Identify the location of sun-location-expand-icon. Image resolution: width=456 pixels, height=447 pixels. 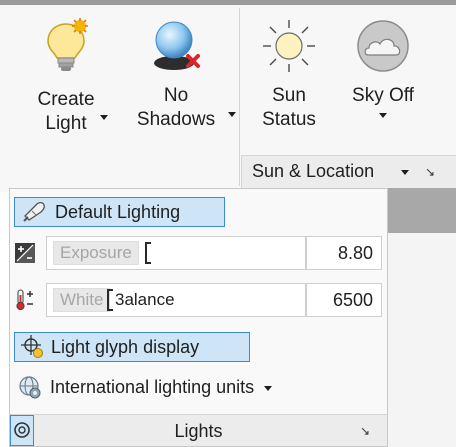
(405, 172).